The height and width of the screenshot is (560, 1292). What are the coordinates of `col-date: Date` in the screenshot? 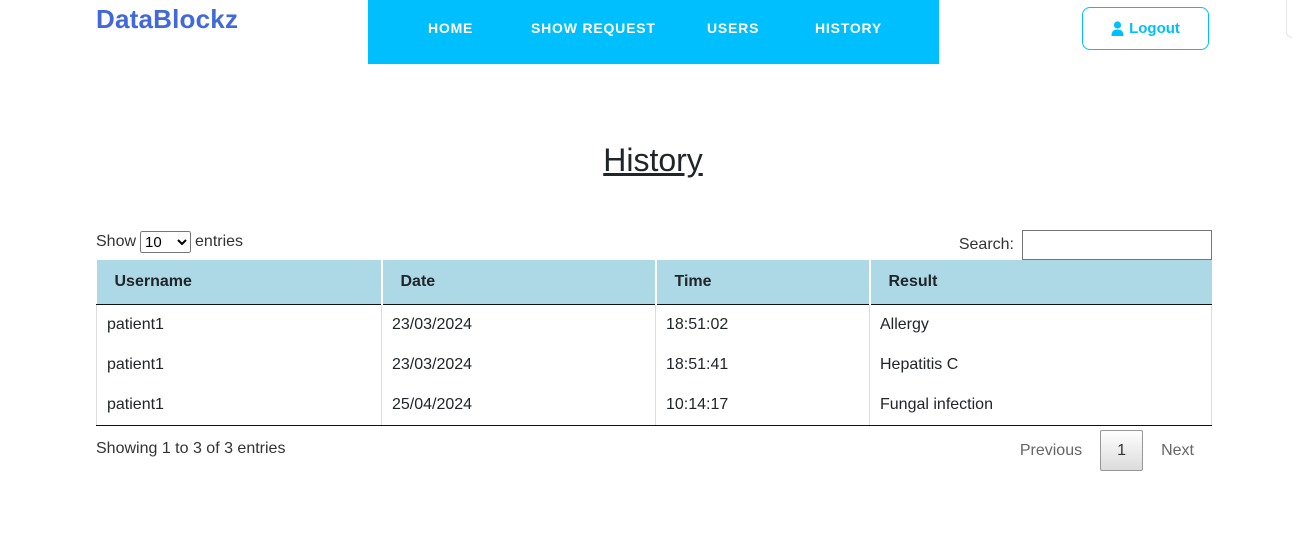 It's located at (519, 282).